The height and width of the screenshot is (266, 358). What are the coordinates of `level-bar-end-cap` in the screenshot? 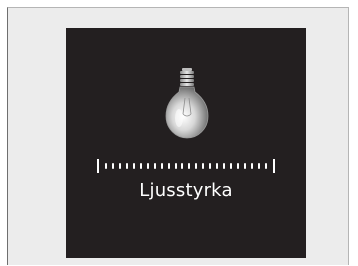 It's located at (274, 166).